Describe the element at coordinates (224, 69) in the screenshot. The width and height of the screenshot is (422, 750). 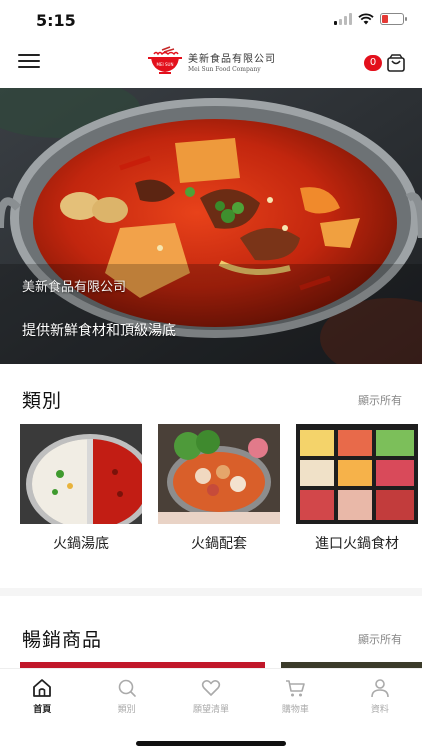
I see `logo-company-name-en: Mei Sun Food Company` at that location.